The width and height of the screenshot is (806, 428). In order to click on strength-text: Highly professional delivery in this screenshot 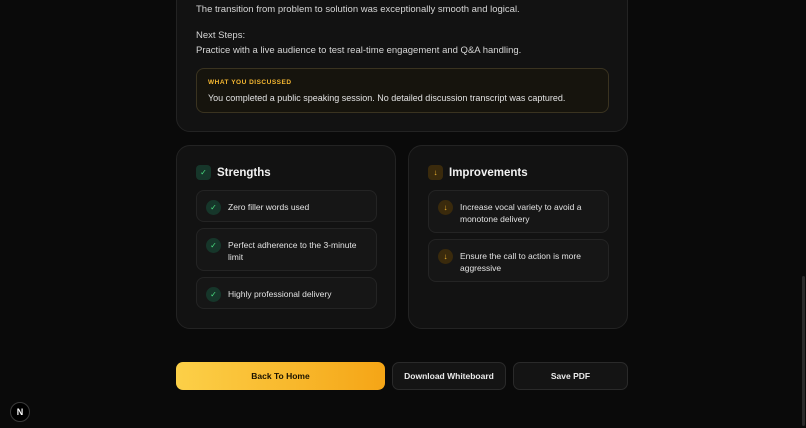, I will do `click(280, 294)`.